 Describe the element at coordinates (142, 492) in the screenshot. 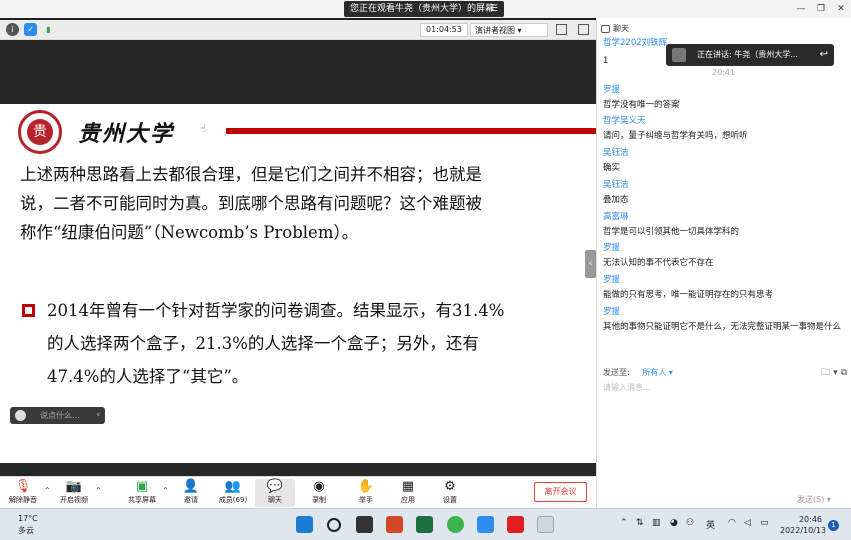

I see `share-screen-button: ▣ 共享屏幕` at that location.